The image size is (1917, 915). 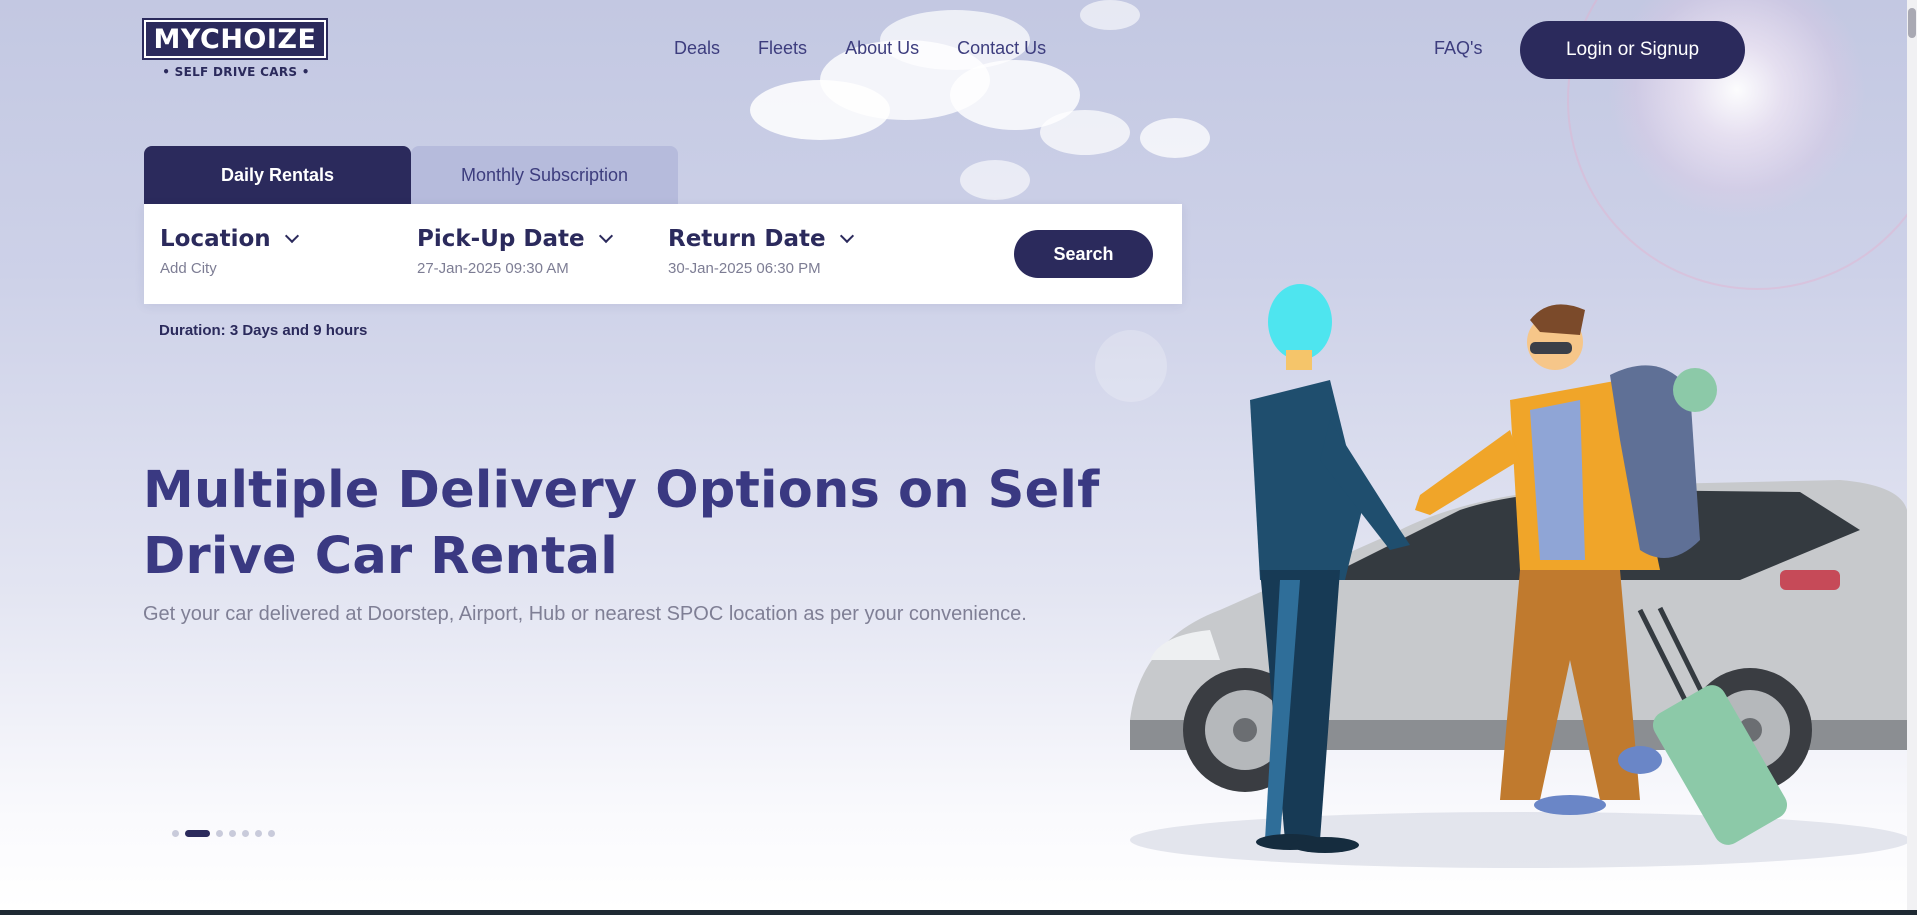 I want to click on brand-logo: MYCHOIZE • SELF DRIVE CARS •, so click(x=235, y=51).